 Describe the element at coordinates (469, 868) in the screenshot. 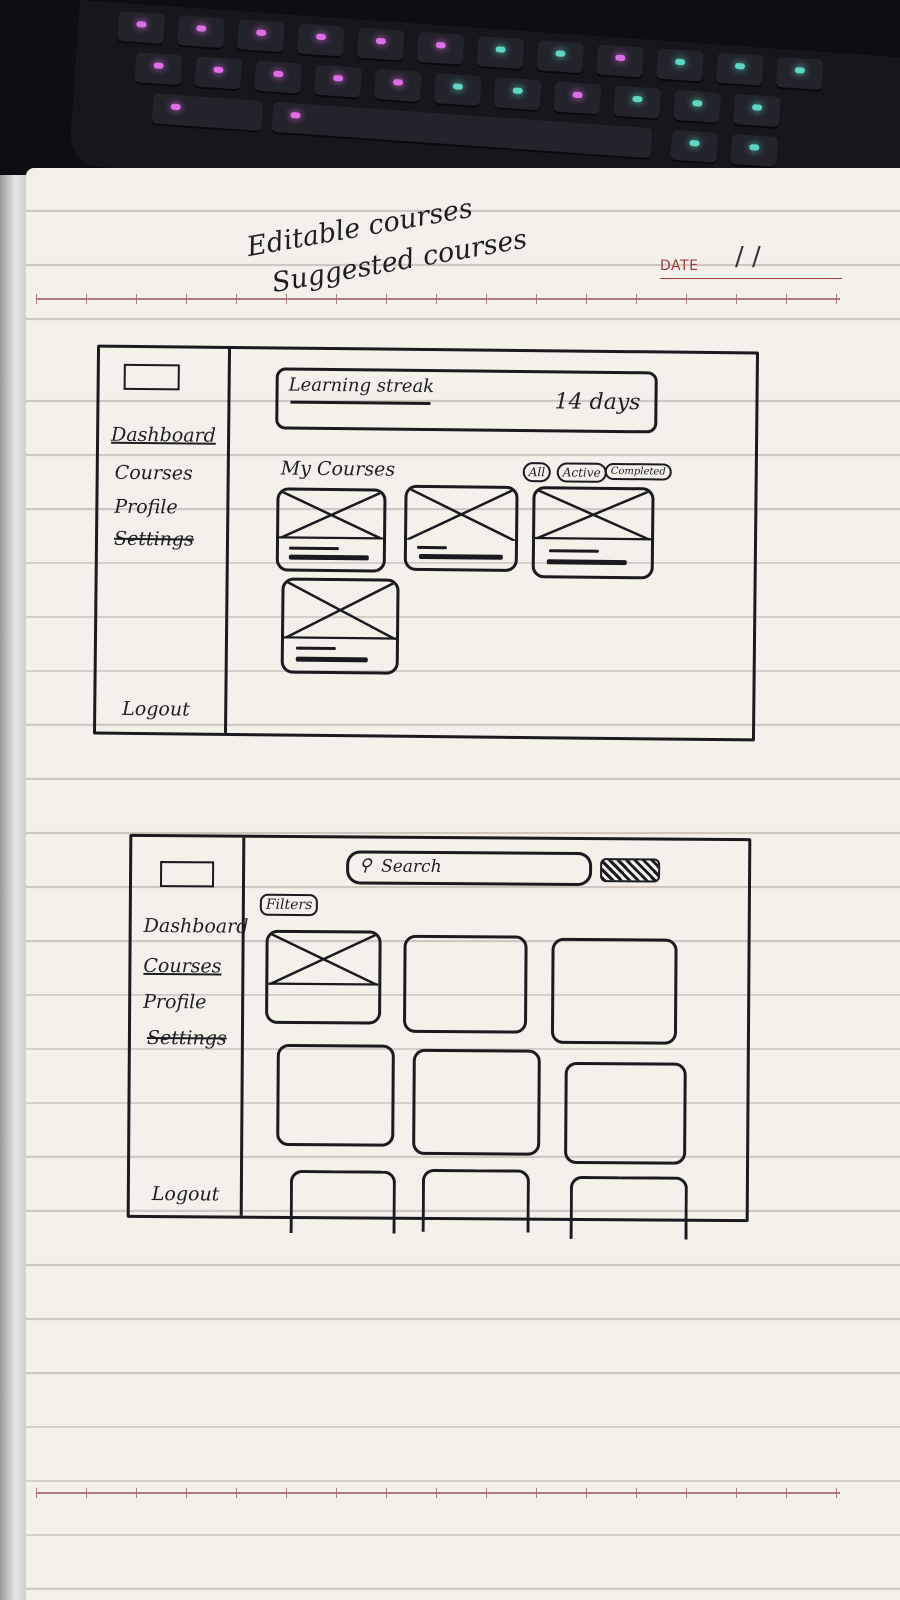

I see `search-bar: ⚲ Search` at that location.